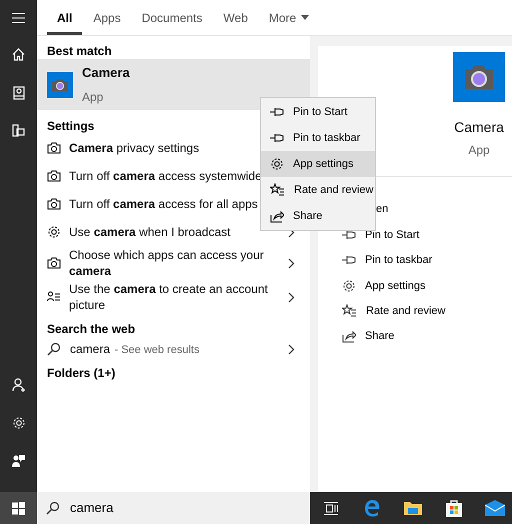 This screenshot has height=524, width=512. What do you see at coordinates (79, 51) in the screenshot?
I see `section-heading: Best match` at bounding box center [79, 51].